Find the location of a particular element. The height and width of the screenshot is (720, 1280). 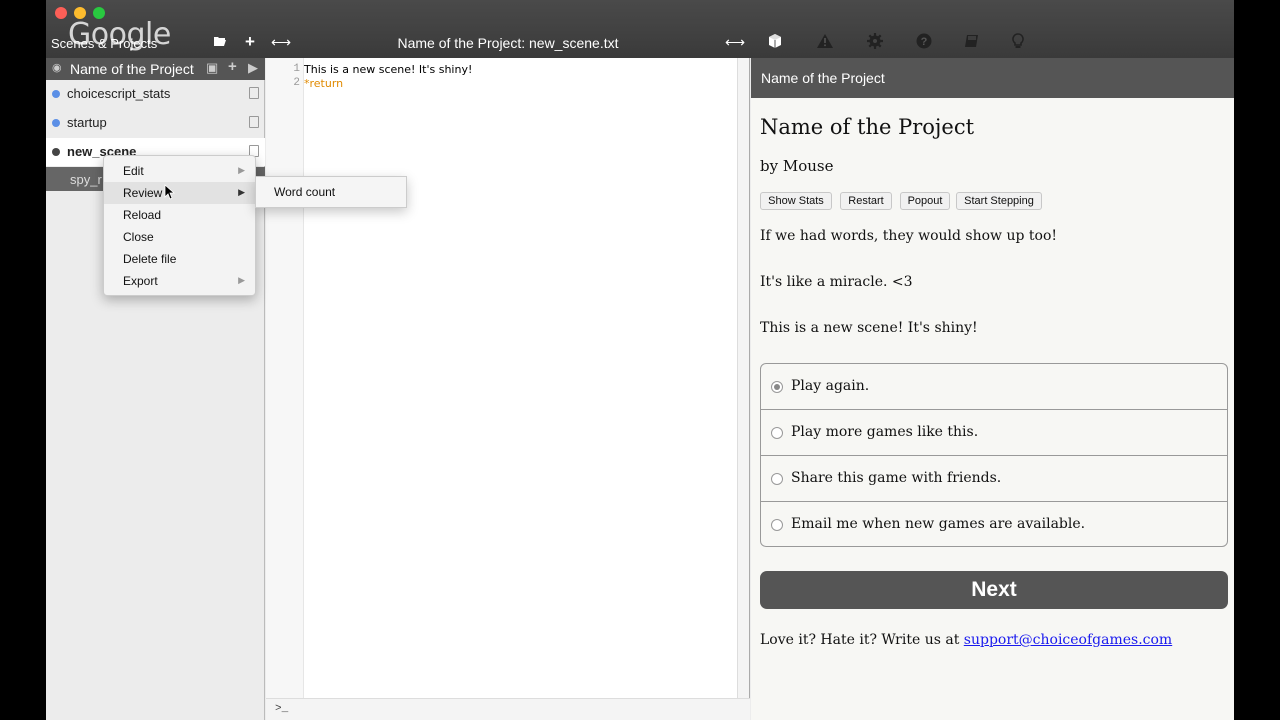

eye-icon: ◉ is located at coordinates (57, 67).